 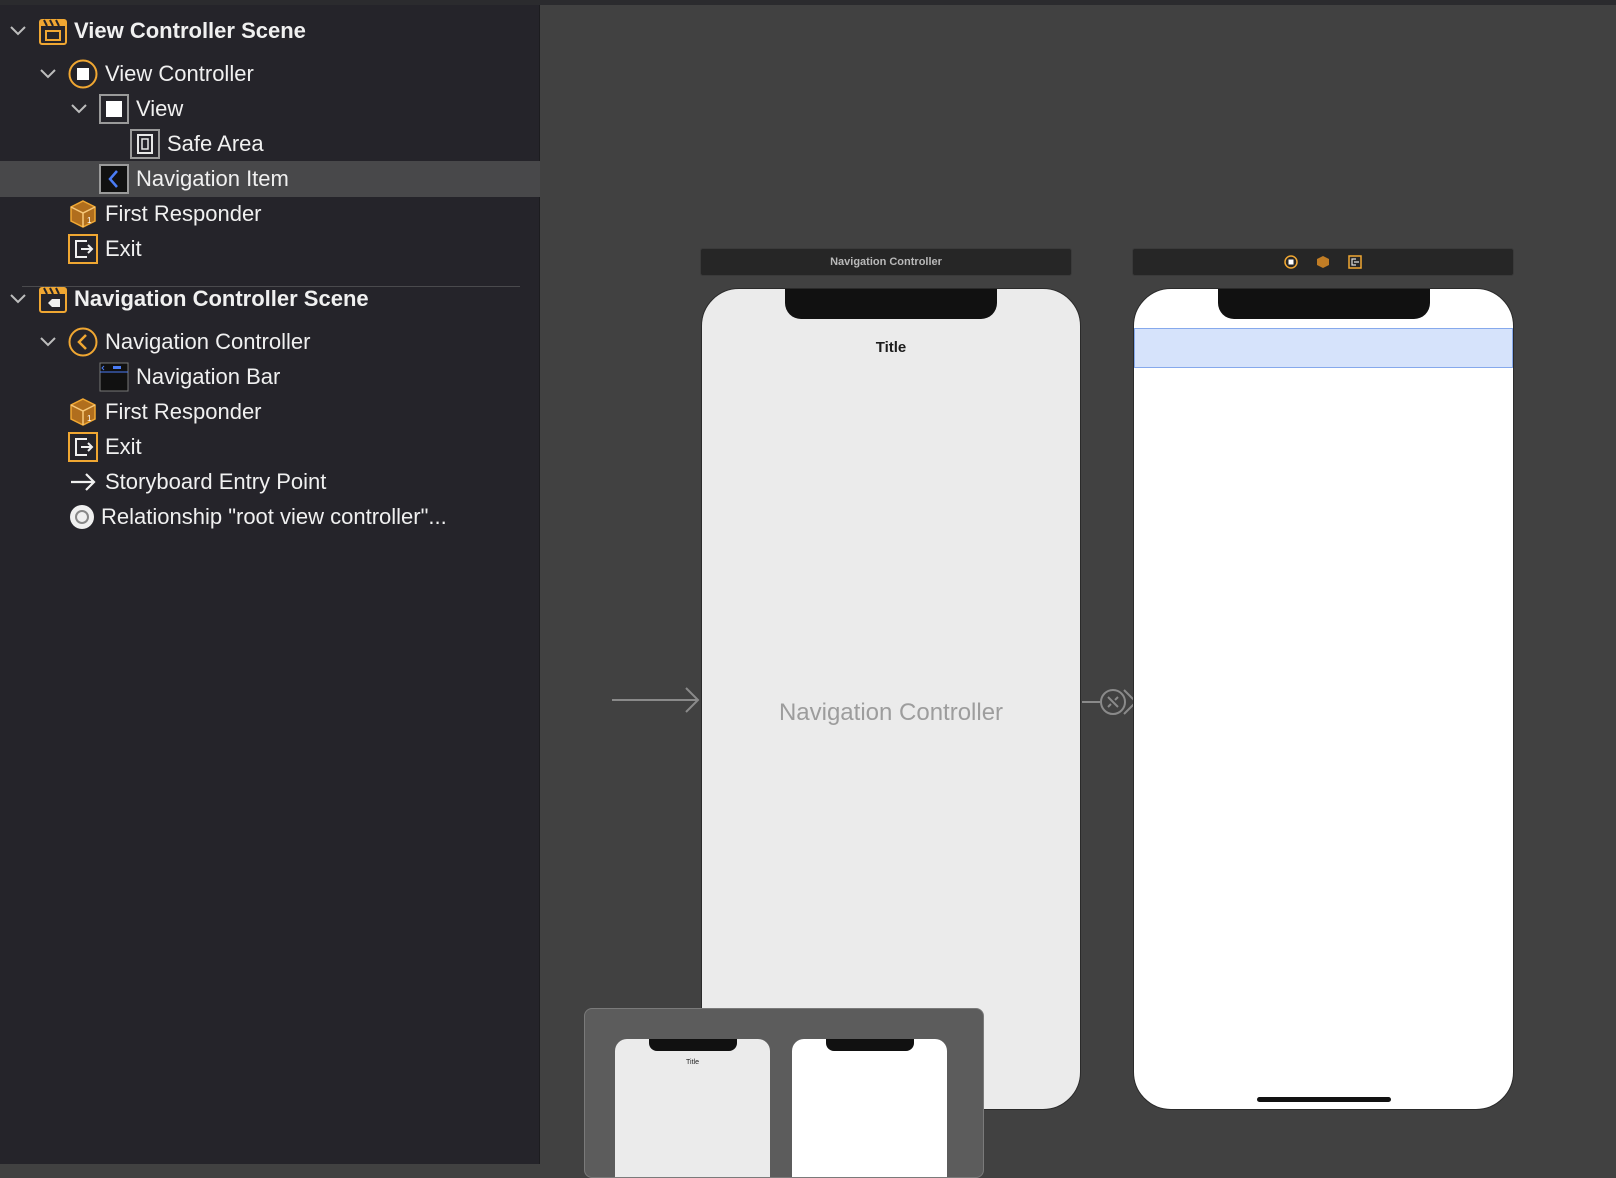 I want to click on outline-item-label: Navigation Bar, so click(x=208, y=376).